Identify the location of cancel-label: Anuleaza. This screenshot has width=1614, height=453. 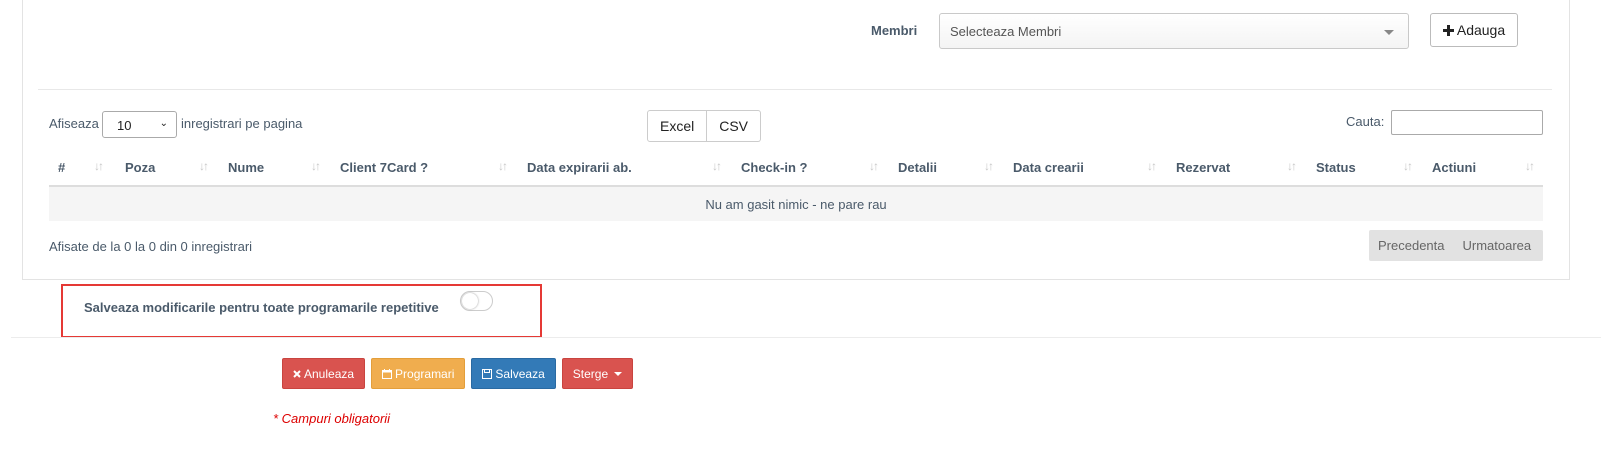
(329, 373).